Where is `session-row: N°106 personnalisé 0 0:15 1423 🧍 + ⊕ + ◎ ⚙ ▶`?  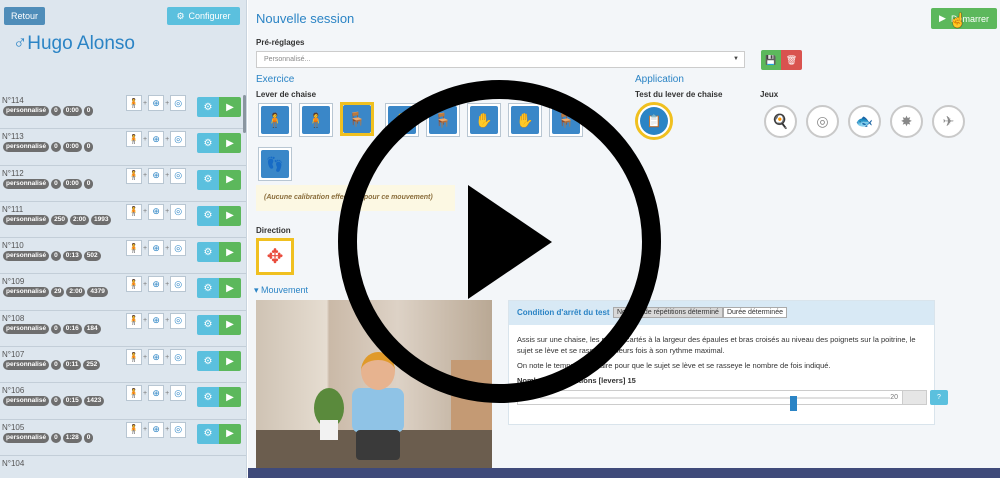
session-row: N°106 personnalisé 0 0:15 1423 🧍 + ⊕ + ◎ ⚙ ▶ is located at coordinates (123, 401).